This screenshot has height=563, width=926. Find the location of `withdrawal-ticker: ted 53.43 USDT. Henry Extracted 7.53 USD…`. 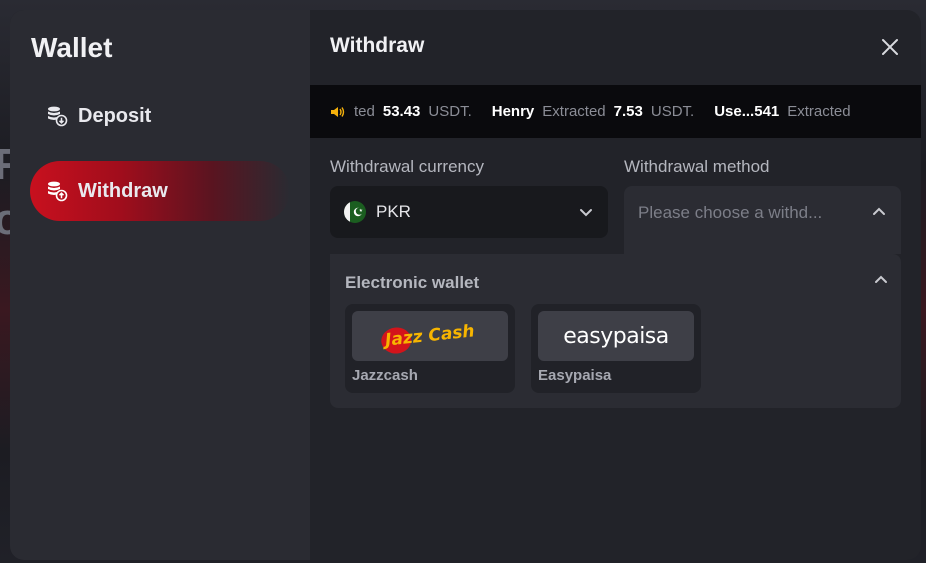

withdrawal-ticker: ted 53.43 USDT. Henry Extracted 7.53 USD… is located at coordinates (615, 111).